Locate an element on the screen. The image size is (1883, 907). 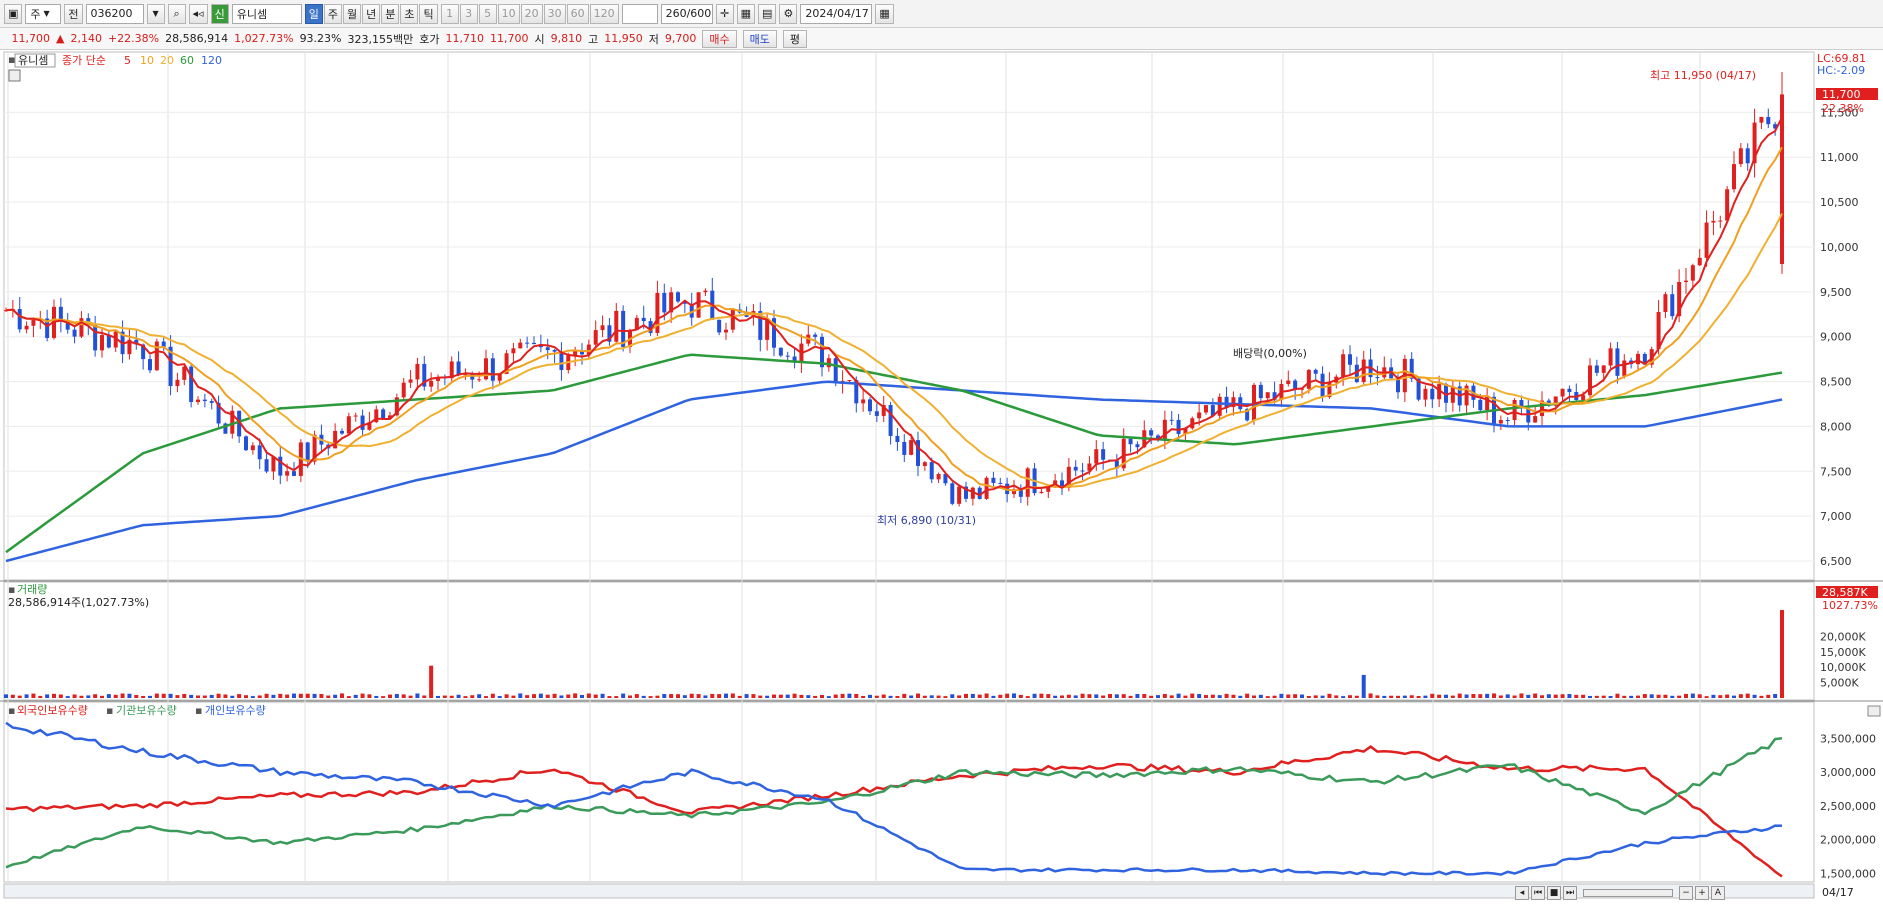
sell-button: 매도 is located at coordinates (759, 38).